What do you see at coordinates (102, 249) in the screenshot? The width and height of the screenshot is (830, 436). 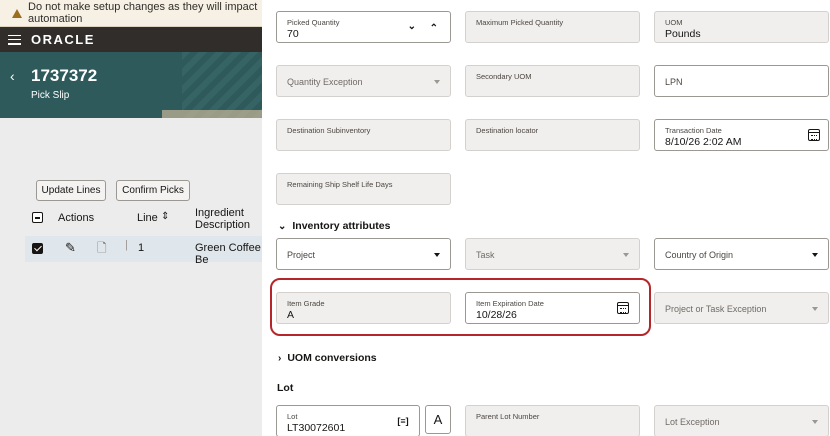 I see `add-document-icon: 🗋` at bounding box center [102, 249].